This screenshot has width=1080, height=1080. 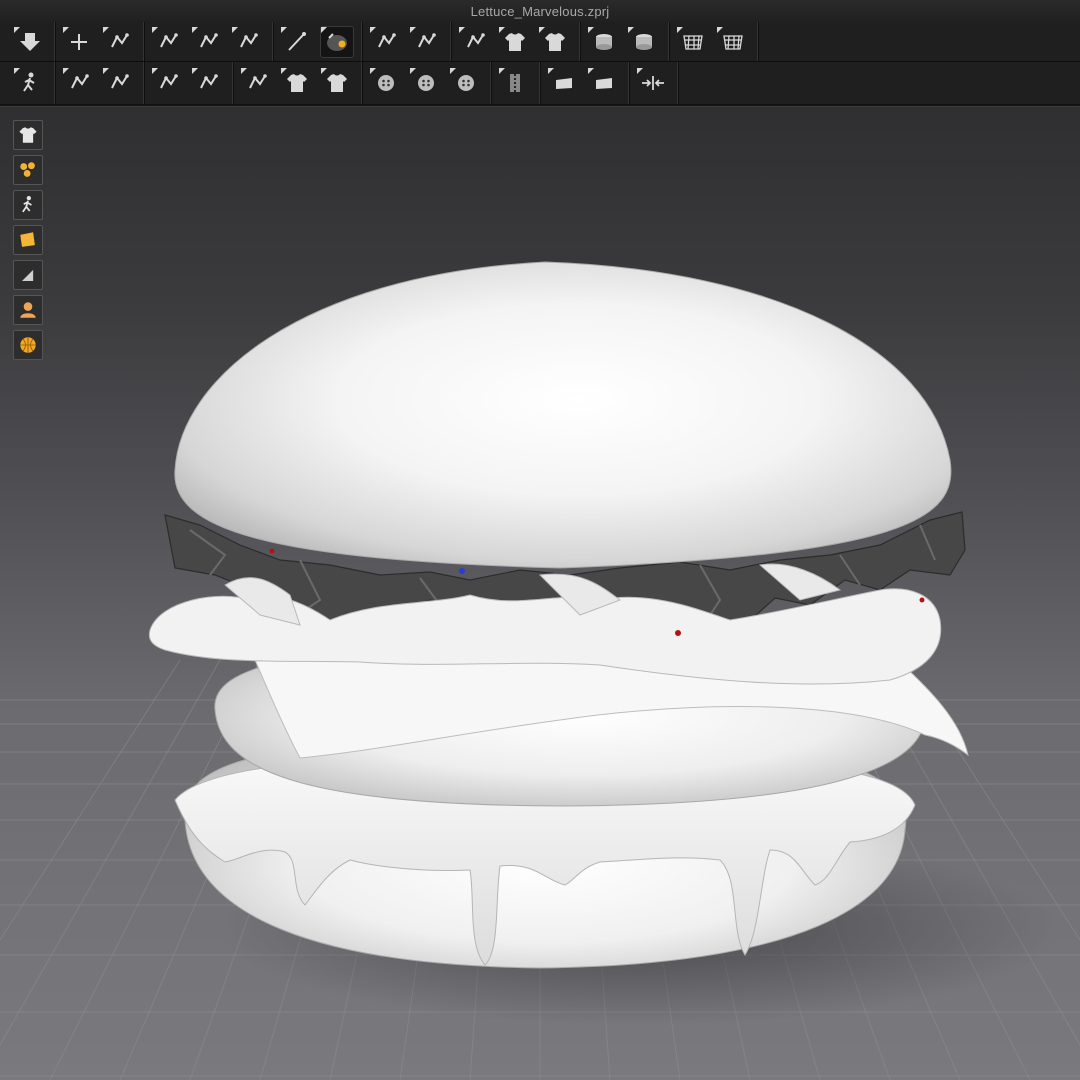 I want to click on fold-line-button, so click(x=168, y=83).